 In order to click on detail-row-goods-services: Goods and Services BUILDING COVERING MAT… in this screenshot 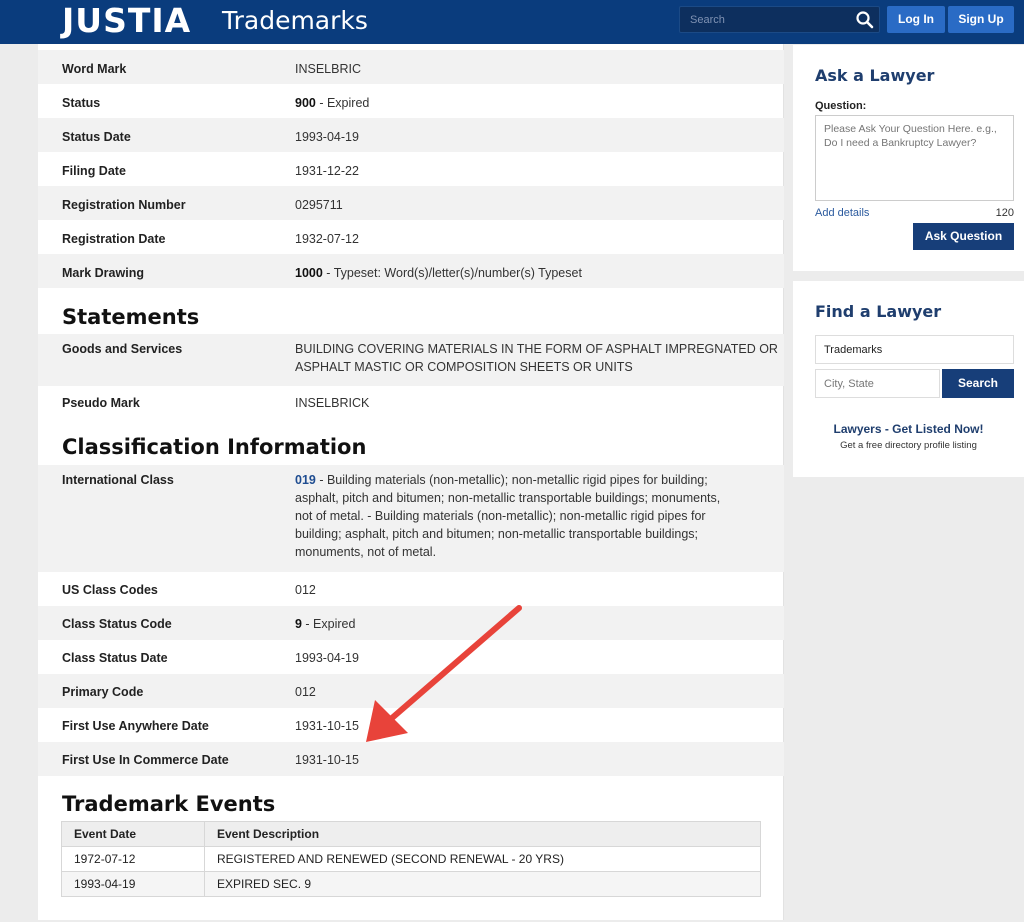, I will do `click(411, 360)`.